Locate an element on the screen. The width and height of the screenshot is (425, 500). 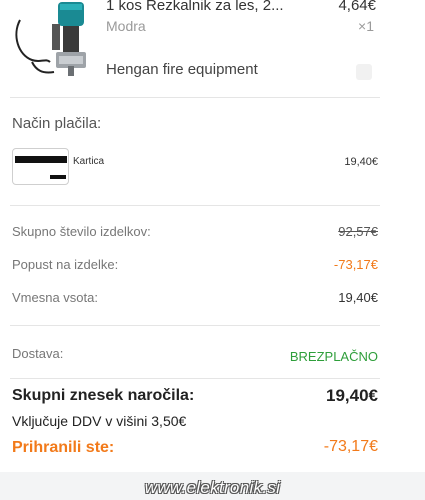
payment-amount: 19,40€ is located at coordinates (361, 162).